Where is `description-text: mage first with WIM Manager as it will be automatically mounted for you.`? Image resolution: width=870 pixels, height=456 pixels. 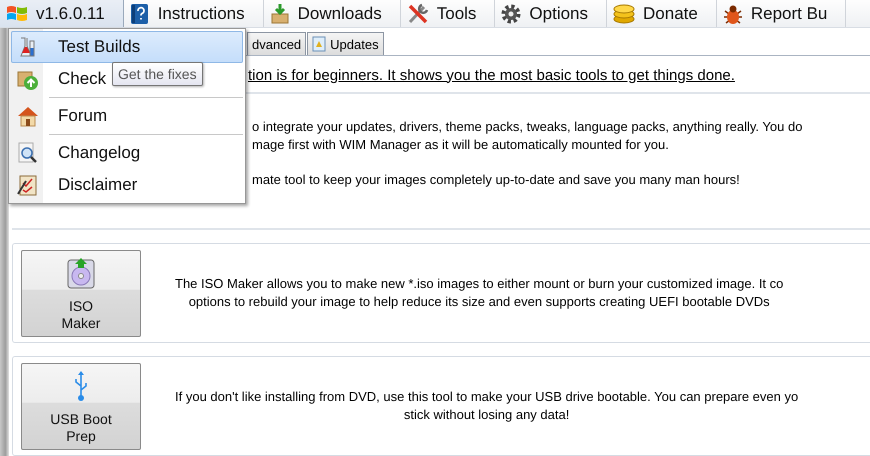 description-text: mage first with WIM Manager as it will be automatically mounted for you. is located at coordinates (461, 145).